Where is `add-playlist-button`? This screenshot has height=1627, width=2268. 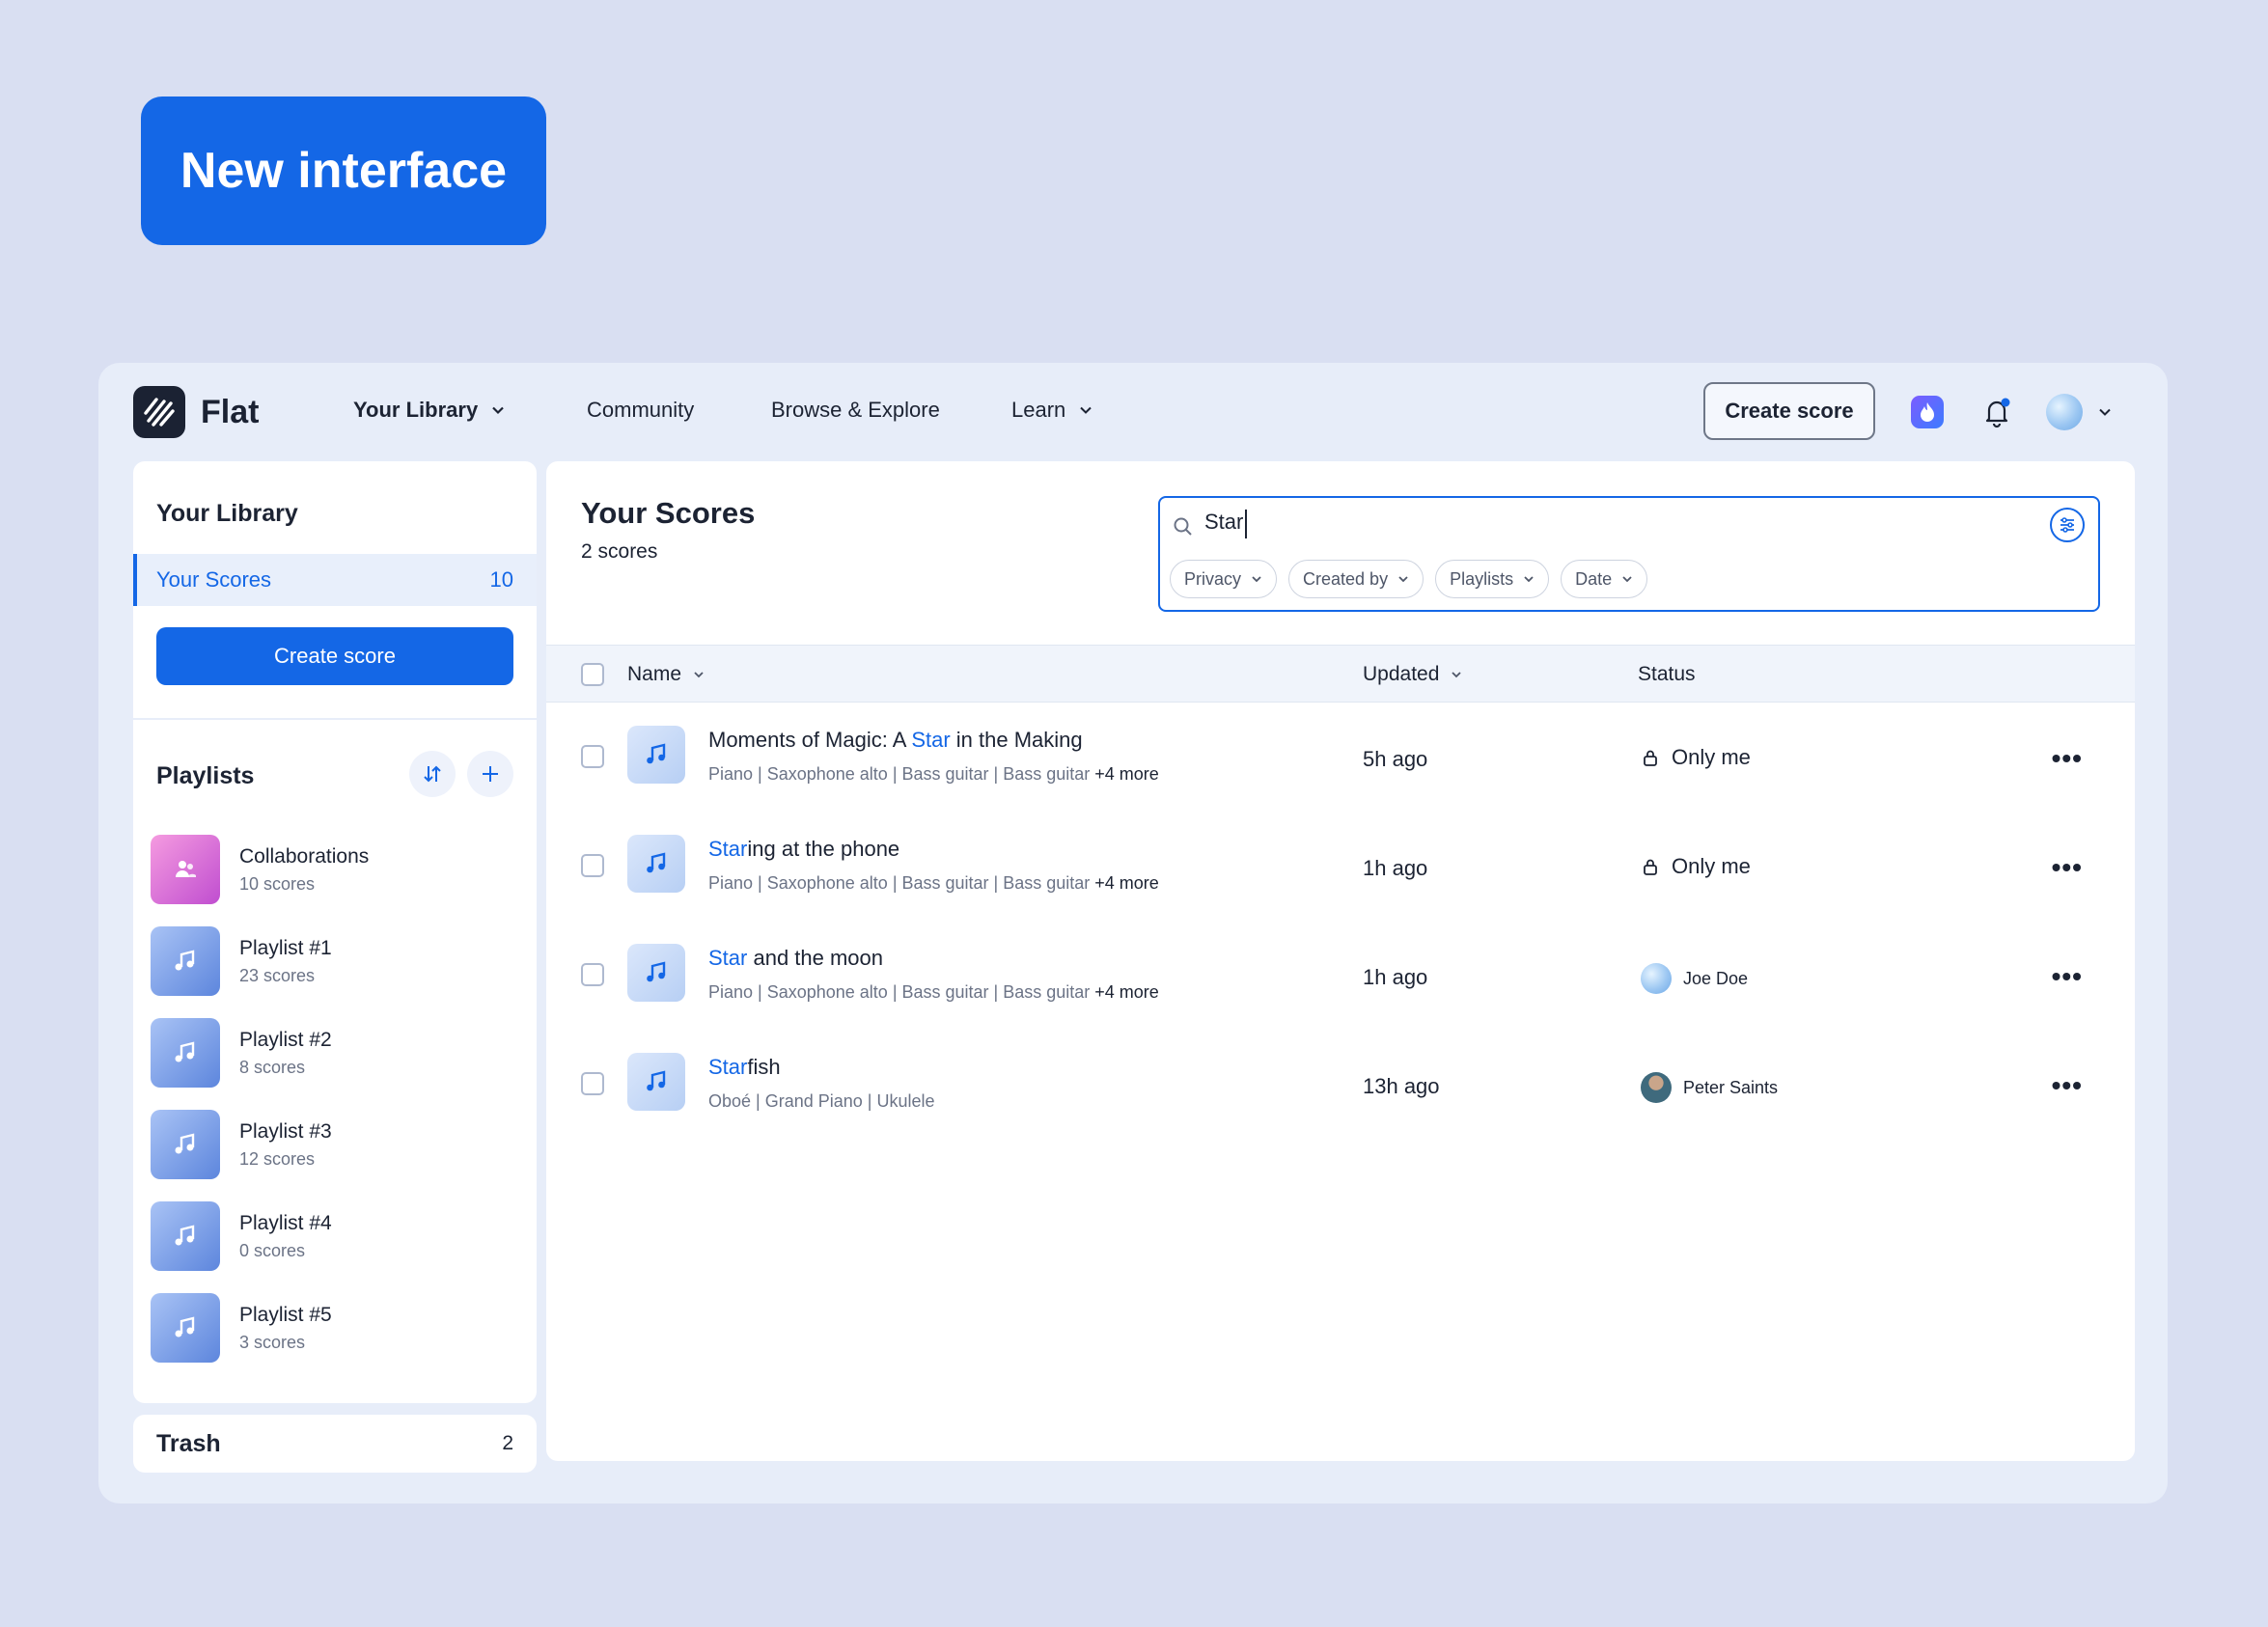 add-playlist-button is located at coordinates (490, 774).